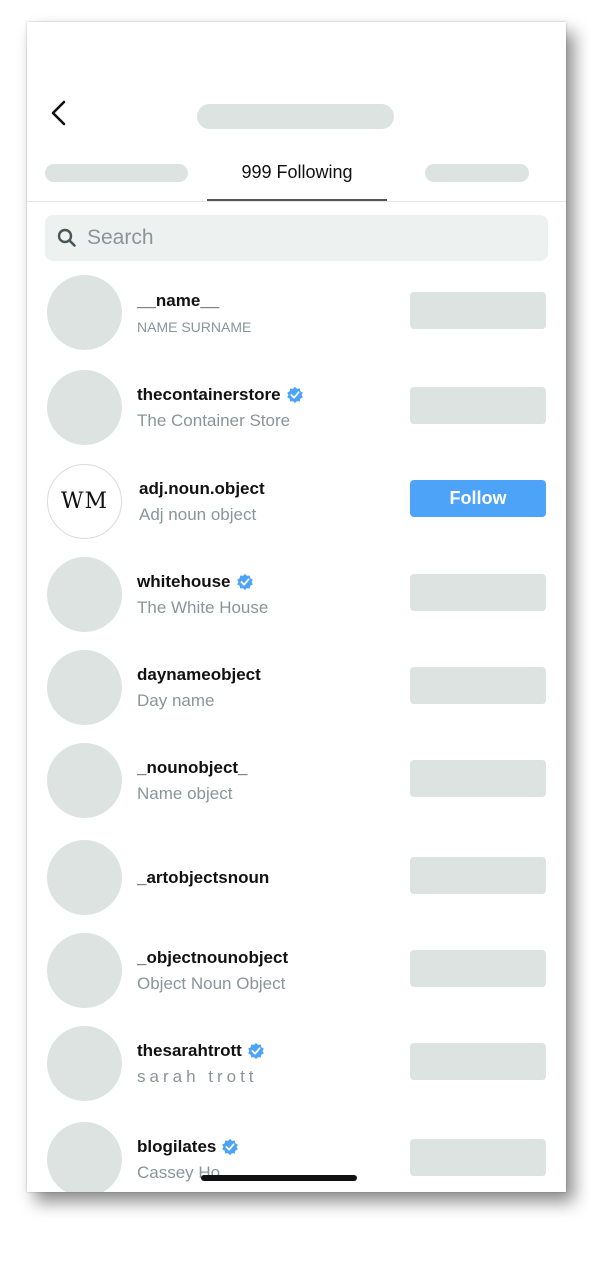 The height and width of the screenshot is (1280, 591). I want to click on username: thecontainerstore, so click(220, 395).